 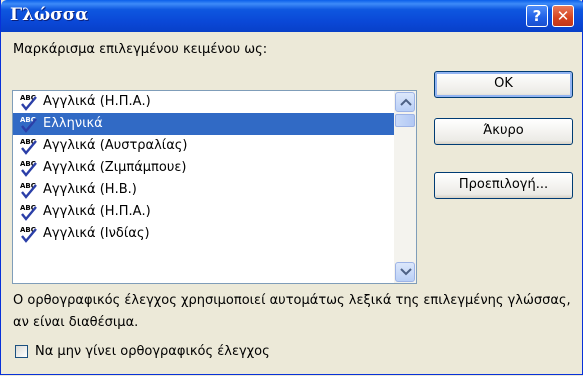 What do you see at coordinates (203, 146) in the screenshot?
I see `language-list-item: ABC Αγγλικά (Αυστραλίας)` at bounding box center [203, 146].